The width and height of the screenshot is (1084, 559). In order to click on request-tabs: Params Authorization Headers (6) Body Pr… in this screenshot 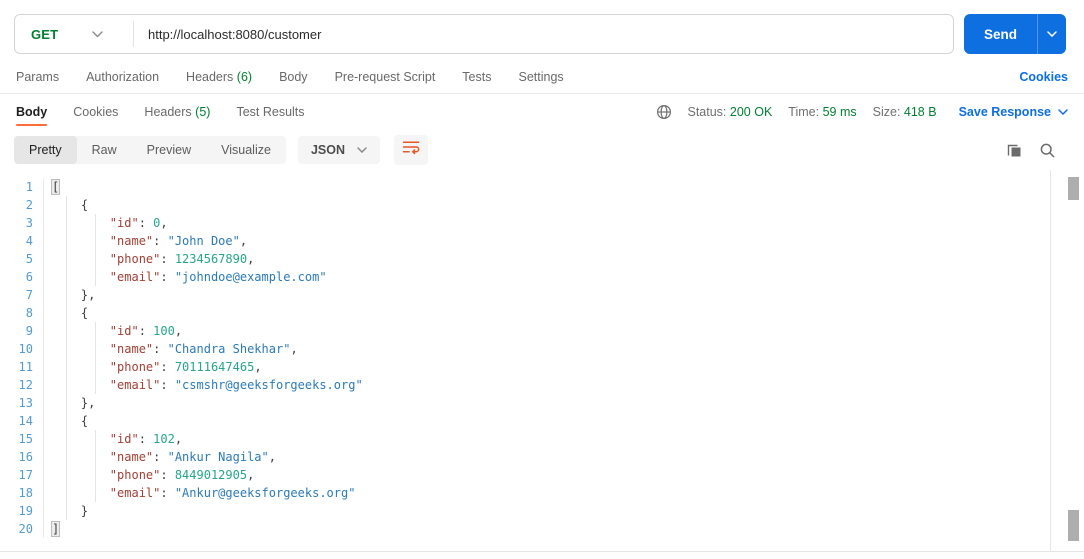, I will do `click(542, 77)`.